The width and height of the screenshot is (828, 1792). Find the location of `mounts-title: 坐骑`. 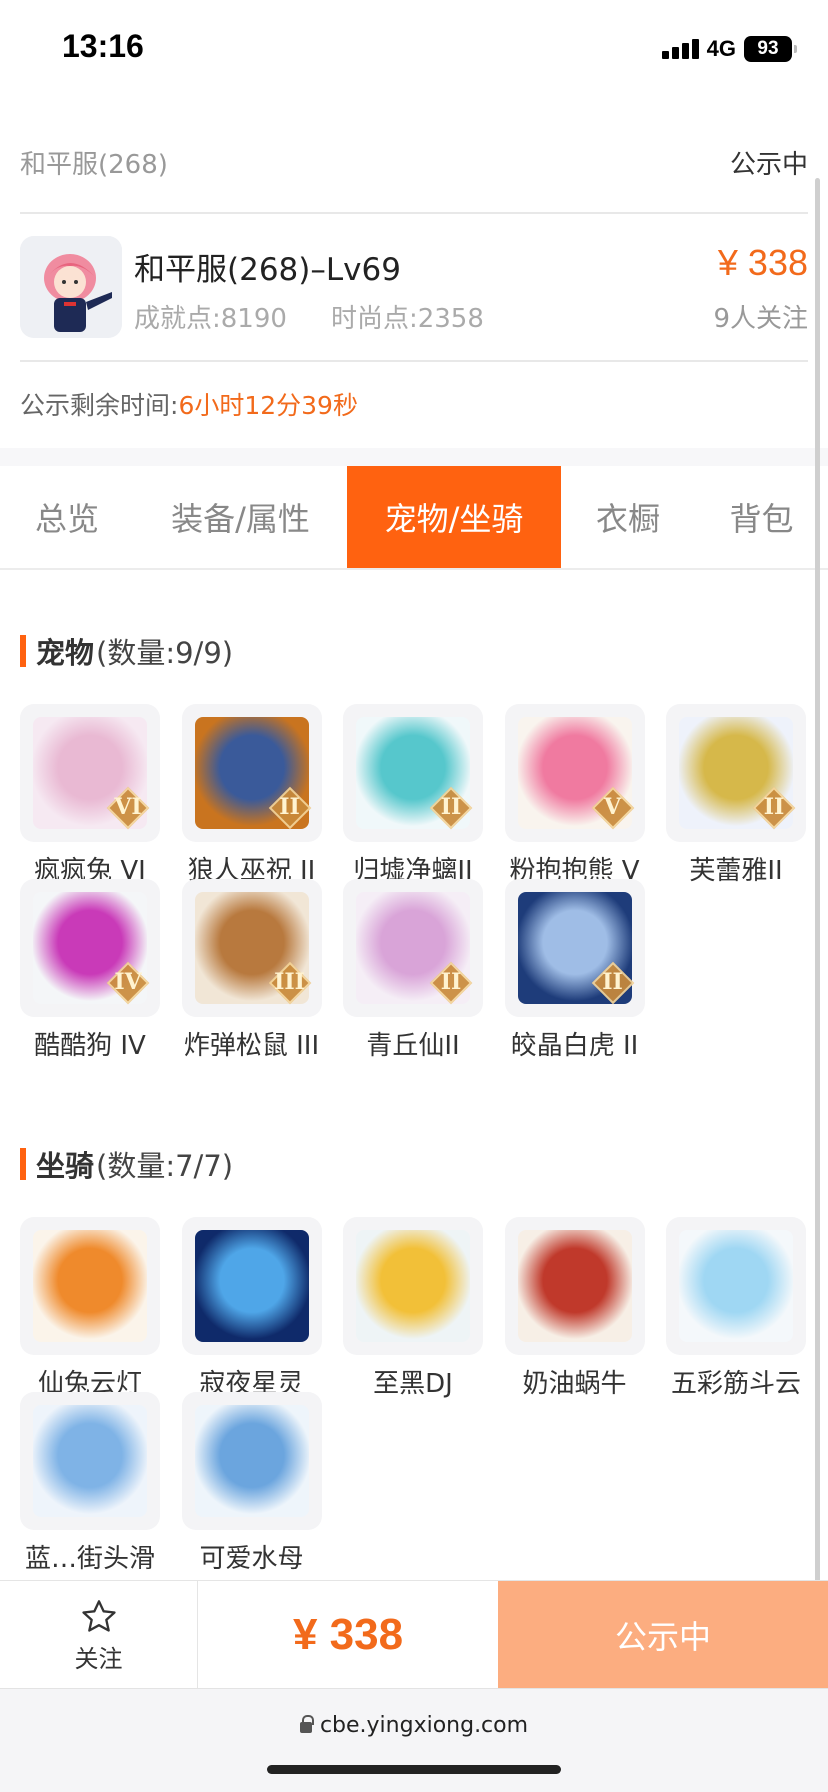

mounts-title: 坐骑 is located at coordinates (65, 1166).